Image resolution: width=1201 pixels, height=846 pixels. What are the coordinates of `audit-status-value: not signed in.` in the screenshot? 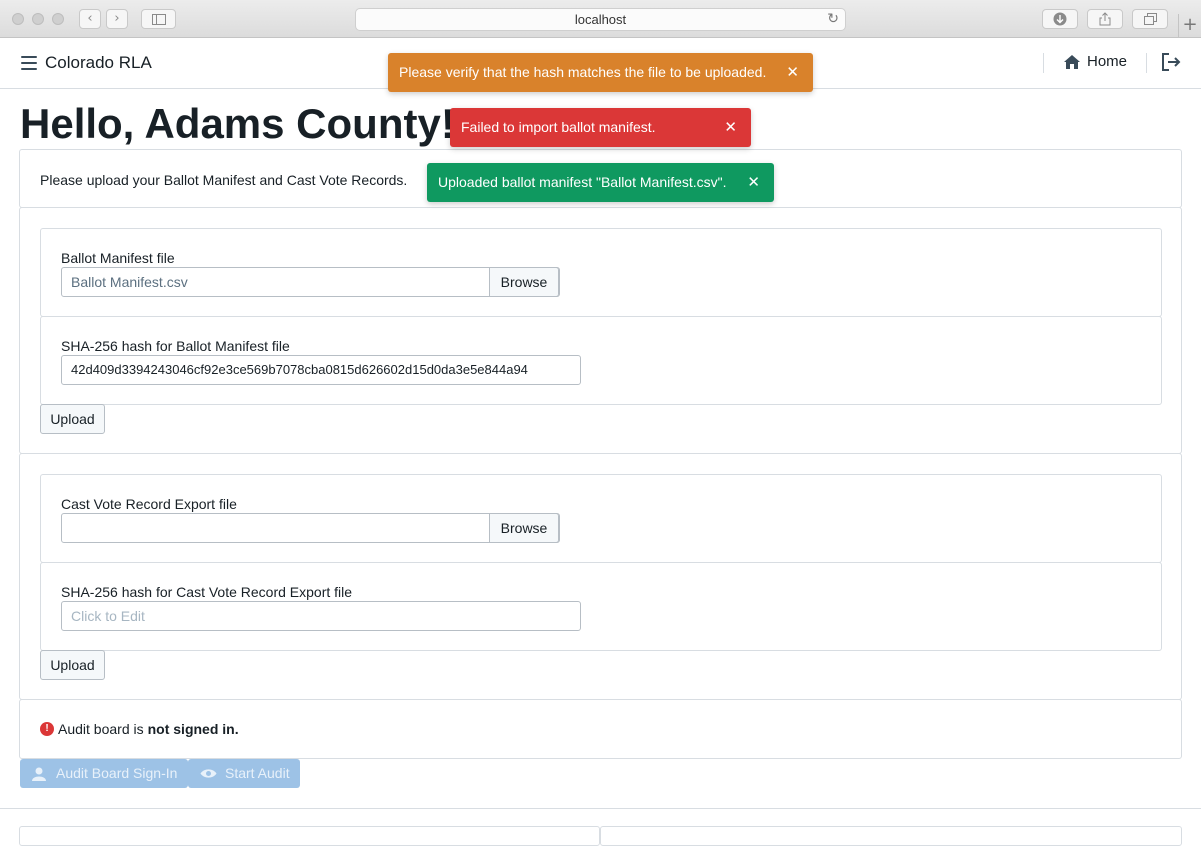 It's located at (193, 729).